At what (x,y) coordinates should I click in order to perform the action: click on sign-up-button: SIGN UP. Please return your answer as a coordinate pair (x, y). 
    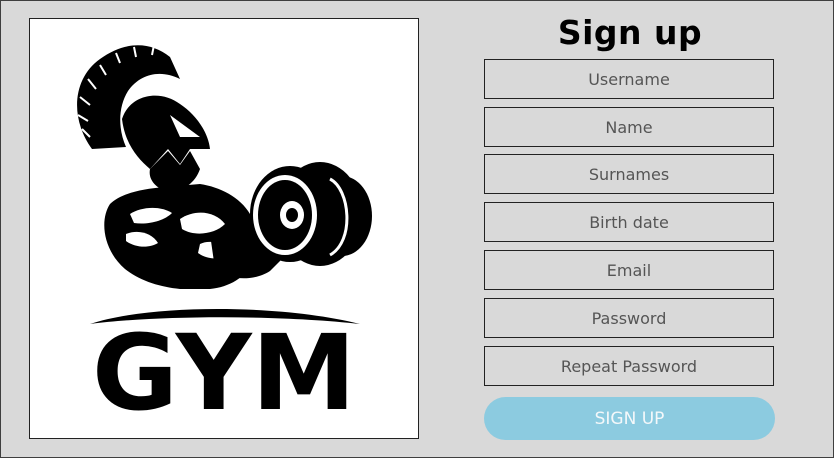
    Looking at the image, I should click on (629, 418).